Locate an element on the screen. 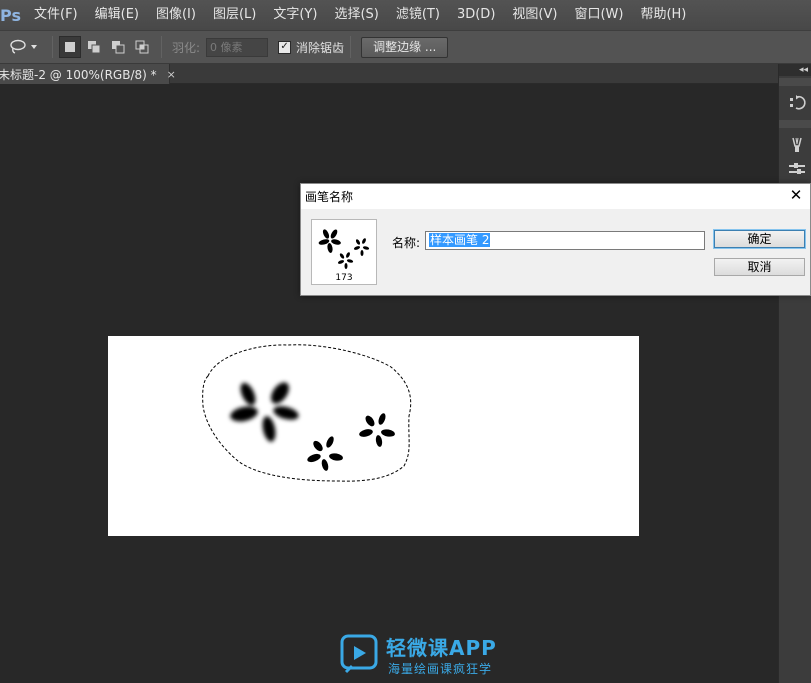  menu-help: 帮助(H) is located at coordinates (663, 15).